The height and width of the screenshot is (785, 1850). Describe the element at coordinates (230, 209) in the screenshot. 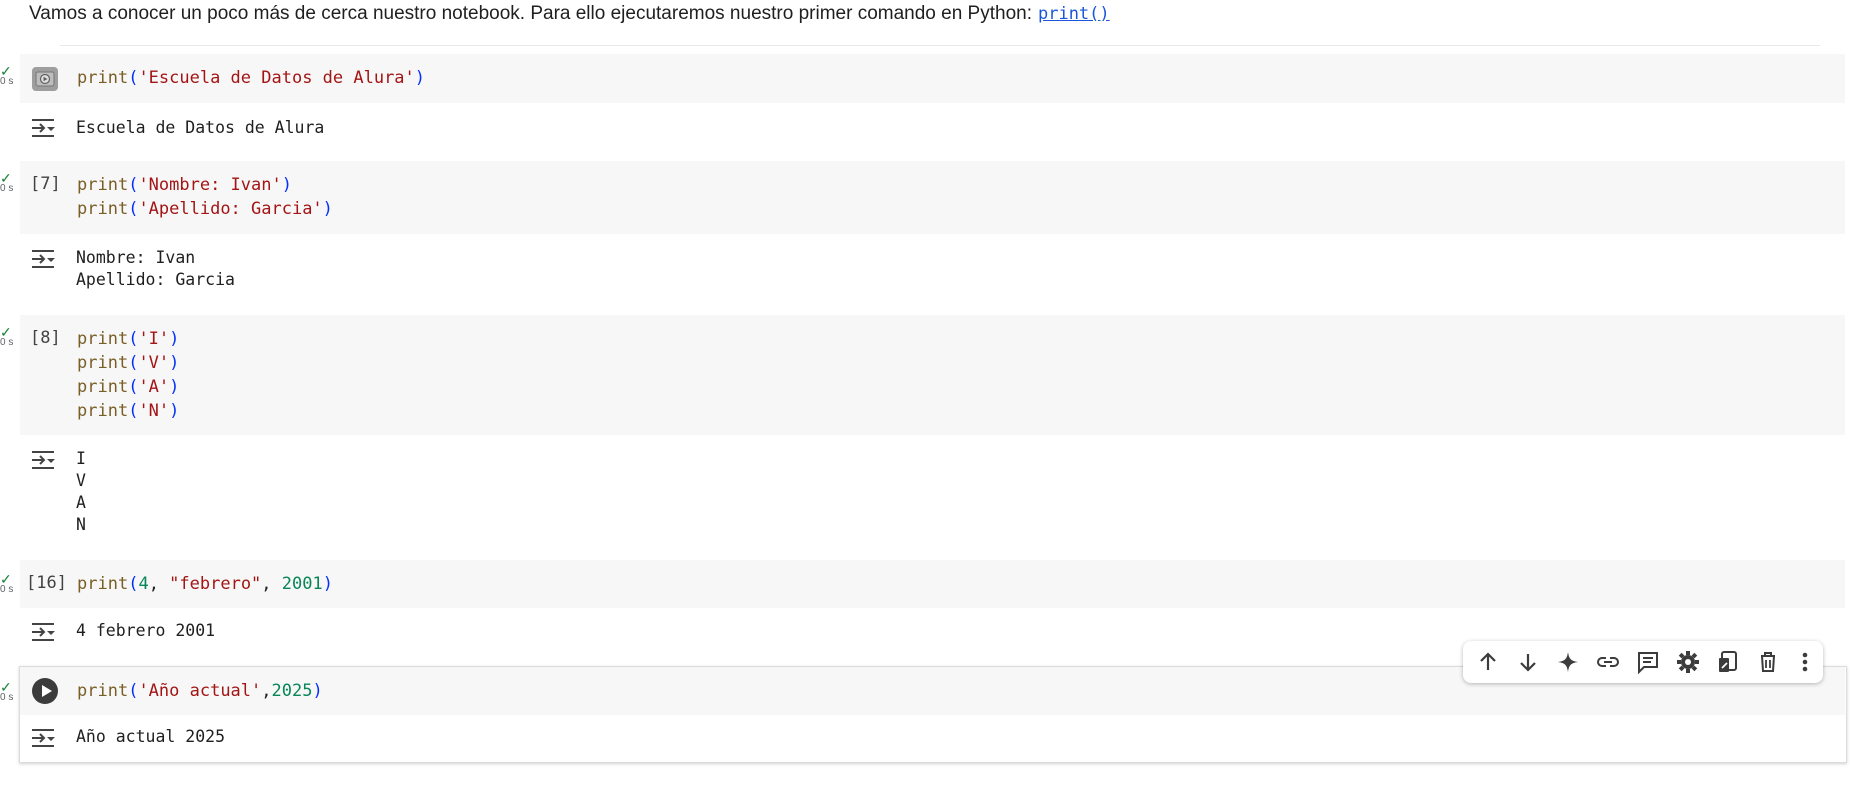

I see `code-token: 'Apellido: Garcia'` at that location.